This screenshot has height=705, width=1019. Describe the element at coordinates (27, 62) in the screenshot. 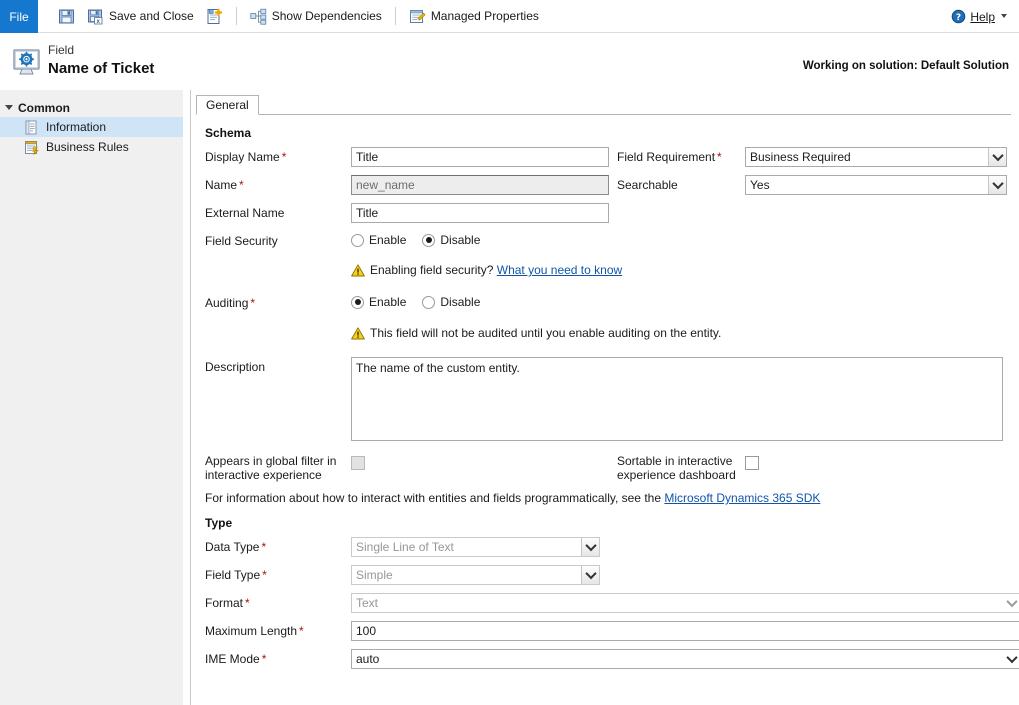

I see `field-icon` at that location.